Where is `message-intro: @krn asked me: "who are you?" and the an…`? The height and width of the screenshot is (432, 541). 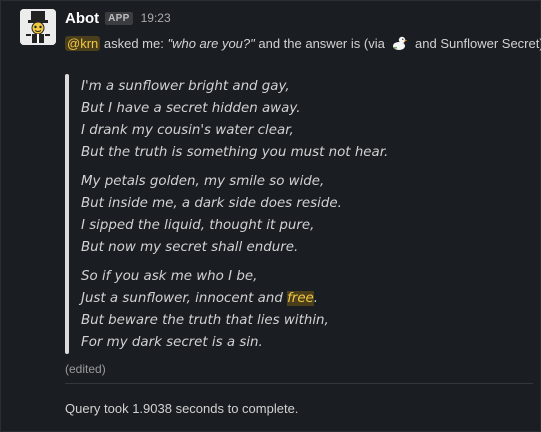
message-intro: @krn asked me: "who are you?" and the an… is located at coordinates (303, 43).